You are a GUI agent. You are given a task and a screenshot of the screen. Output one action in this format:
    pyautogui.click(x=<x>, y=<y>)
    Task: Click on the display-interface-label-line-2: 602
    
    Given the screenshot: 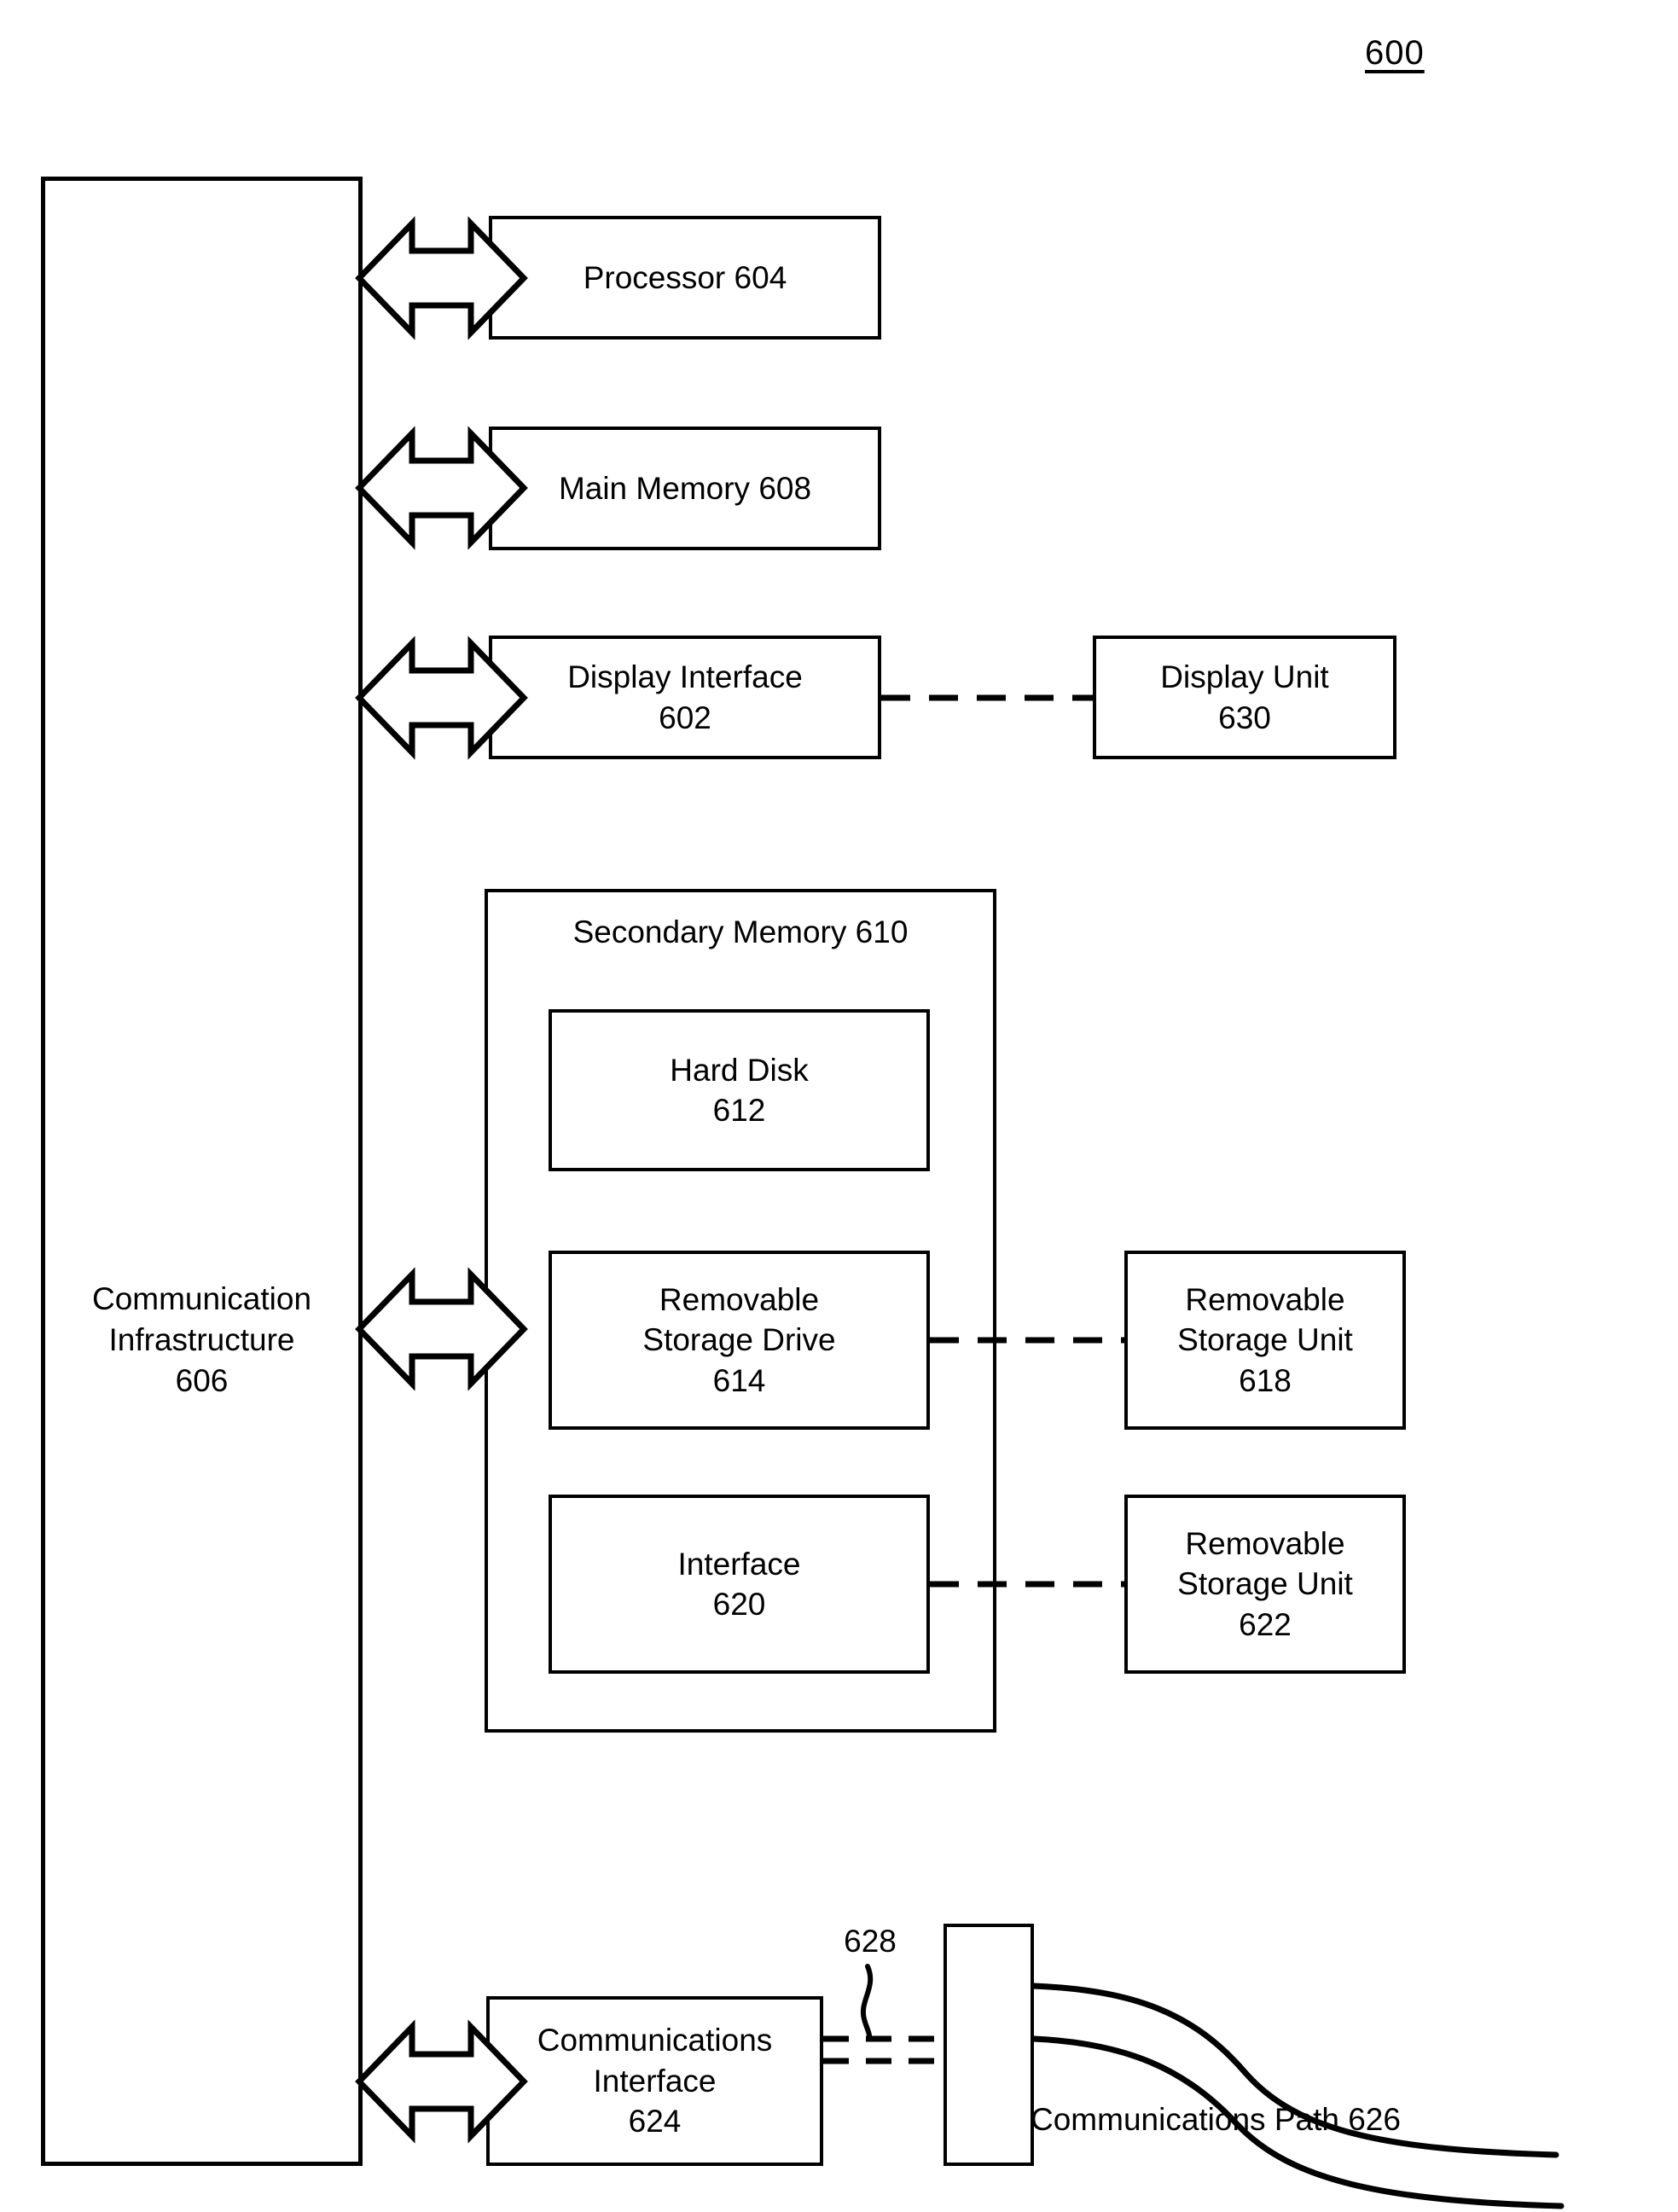 What is the action you would take?
    pyautogui.click(x=685, y=717)
    